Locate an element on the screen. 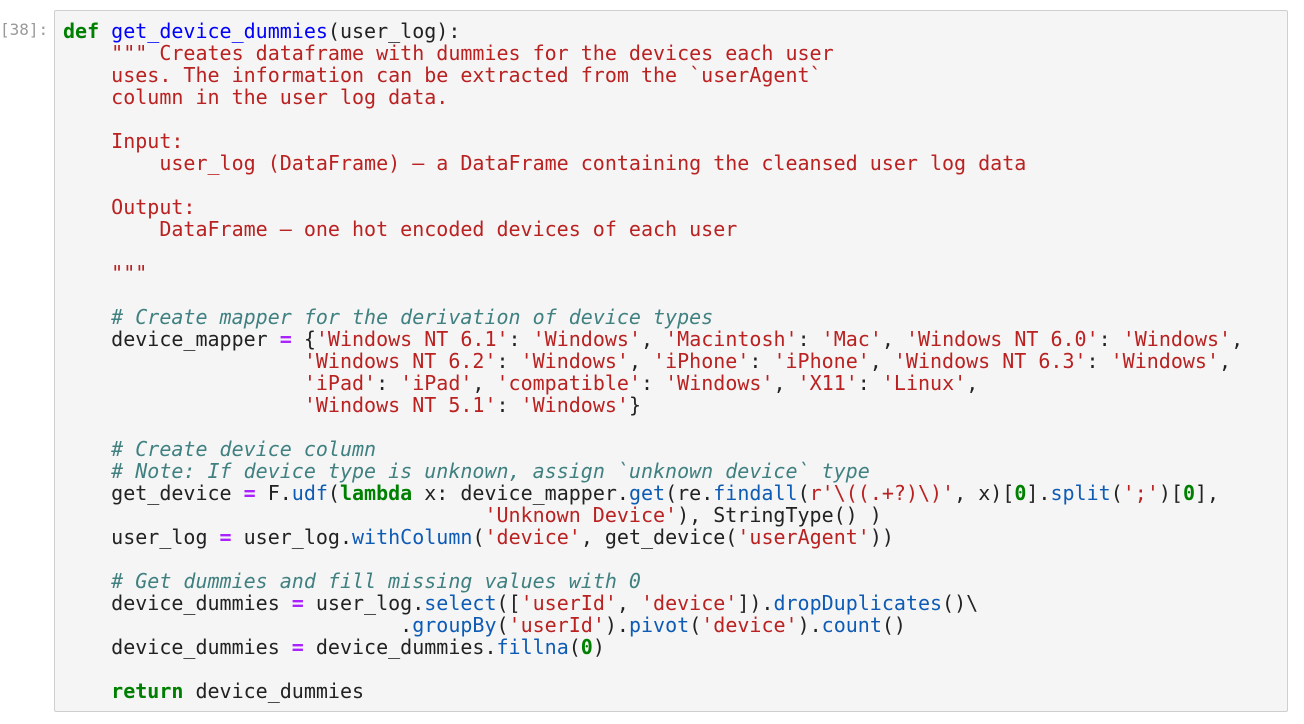  code-token-plain: ) is located at coordinates (598, 647).